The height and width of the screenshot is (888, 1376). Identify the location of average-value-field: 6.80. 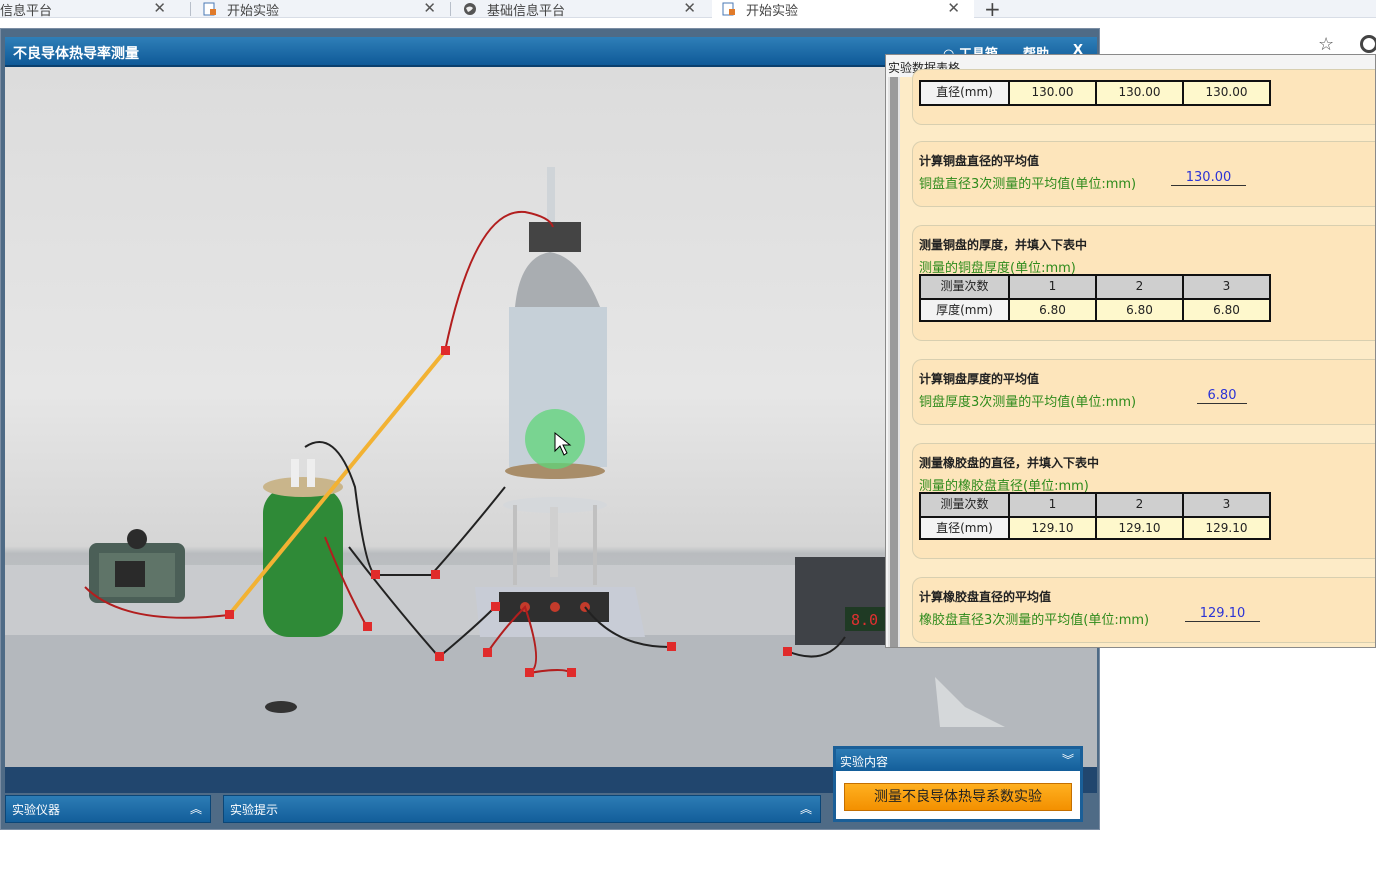
(1222, 396).